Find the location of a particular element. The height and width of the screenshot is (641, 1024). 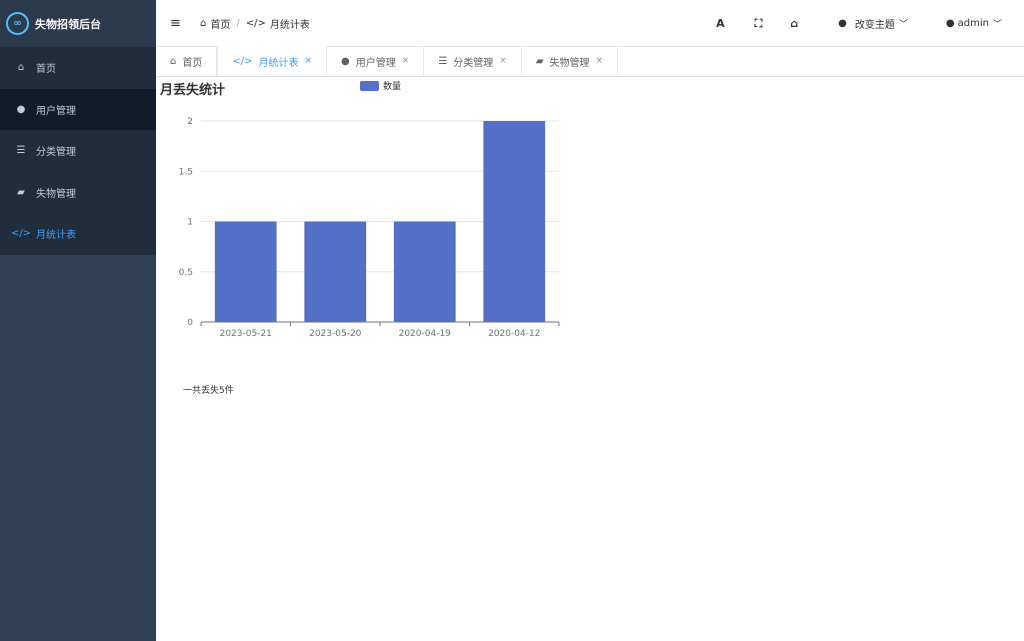

chart-title: 月丢失统计 is located at coordinates (193, 90).